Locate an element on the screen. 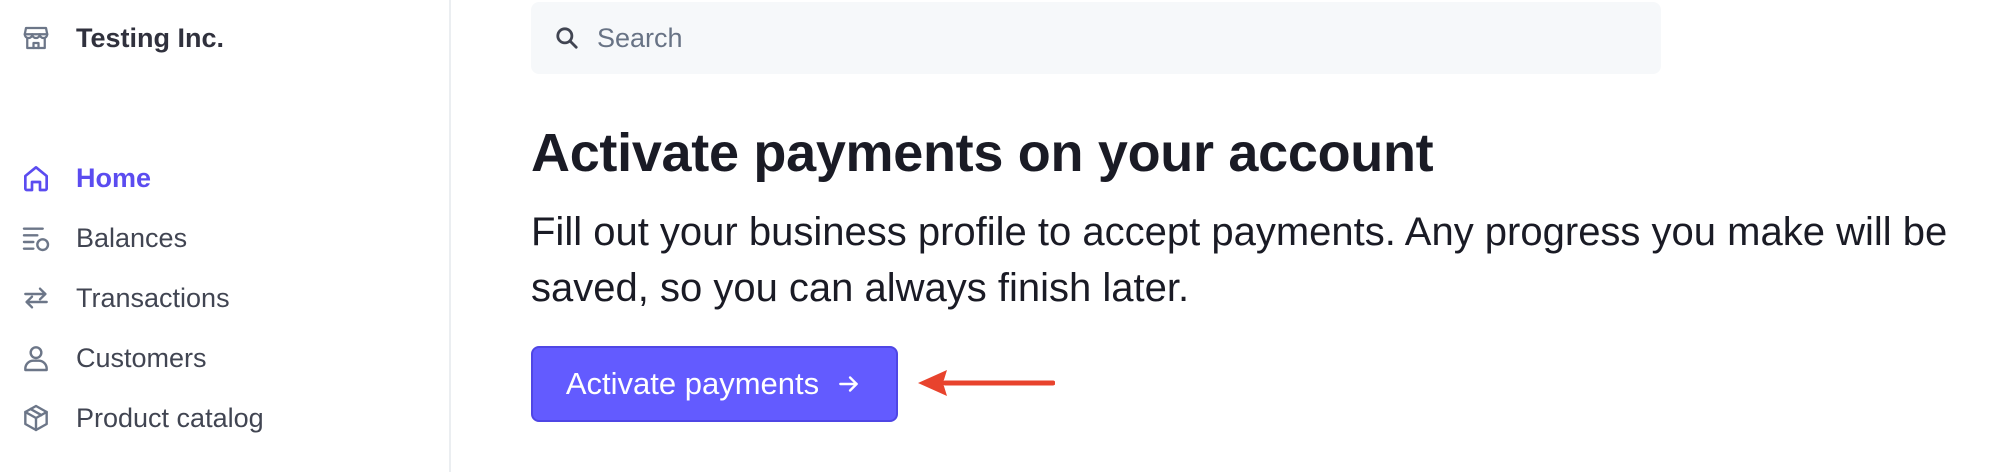 This screenshot has height=472, width=2002. search-bar is located at coordinates (1096, 38).